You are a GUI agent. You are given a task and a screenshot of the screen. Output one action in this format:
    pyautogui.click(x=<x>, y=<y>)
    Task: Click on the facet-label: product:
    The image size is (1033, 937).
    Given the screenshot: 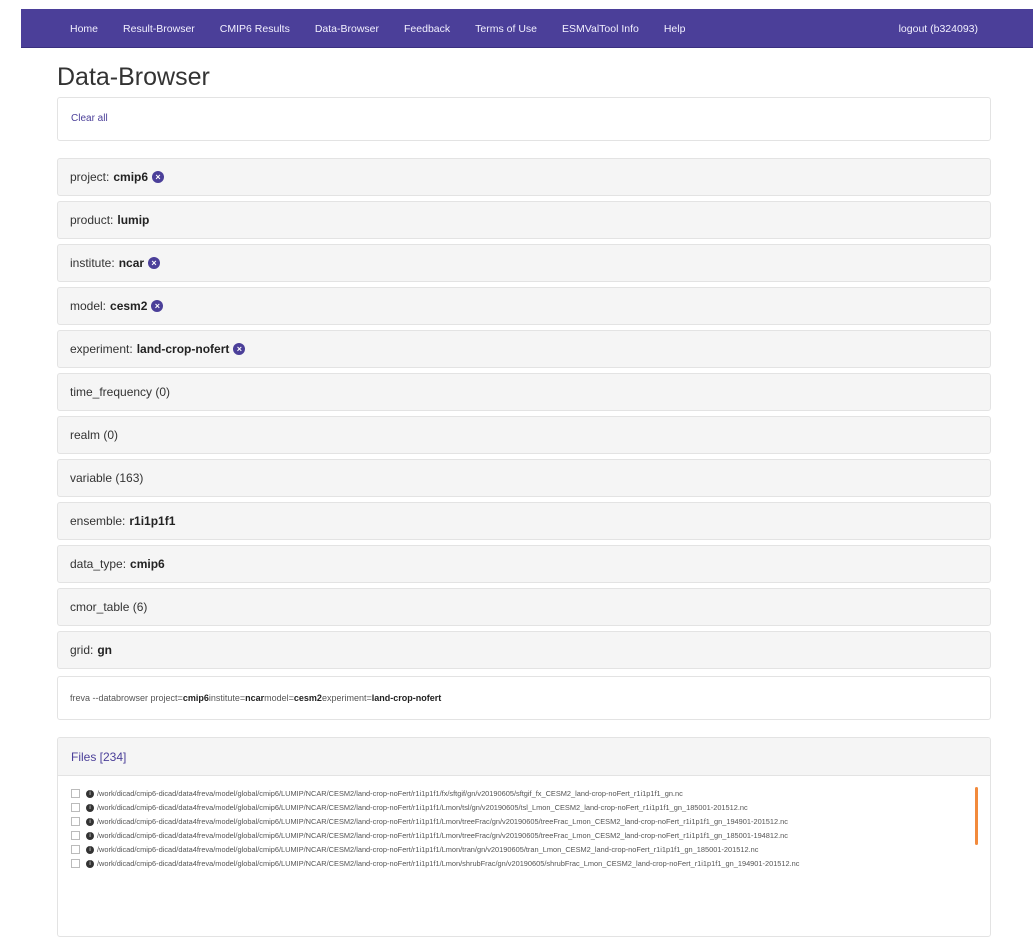 What is the action you would take?
    pyautogui.click(x=92, y=220)
    